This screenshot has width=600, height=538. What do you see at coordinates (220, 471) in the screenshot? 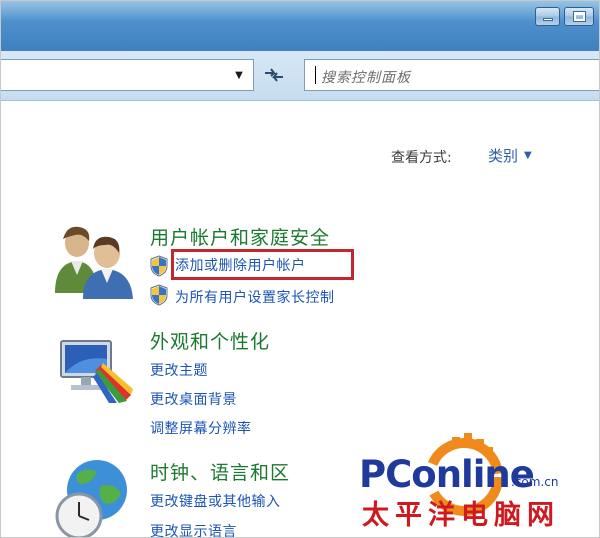
I see `category-title-clock-language-region: 时钟、语言和区` at bounding box center [220, 471].